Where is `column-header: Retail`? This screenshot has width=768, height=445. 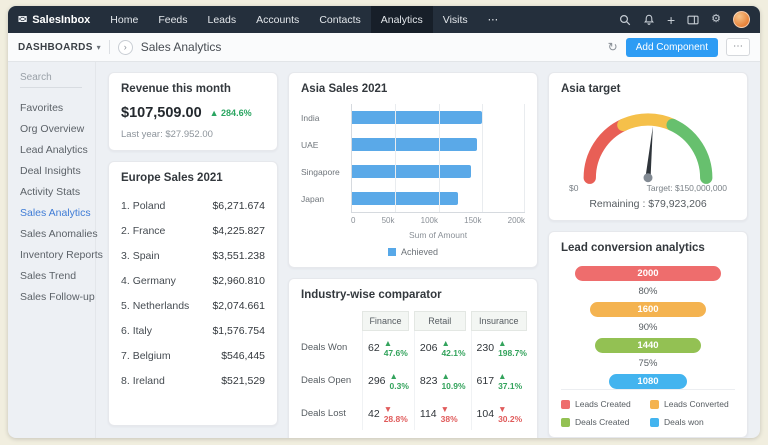
column-header: Retail is located at coordinates (439, 321).